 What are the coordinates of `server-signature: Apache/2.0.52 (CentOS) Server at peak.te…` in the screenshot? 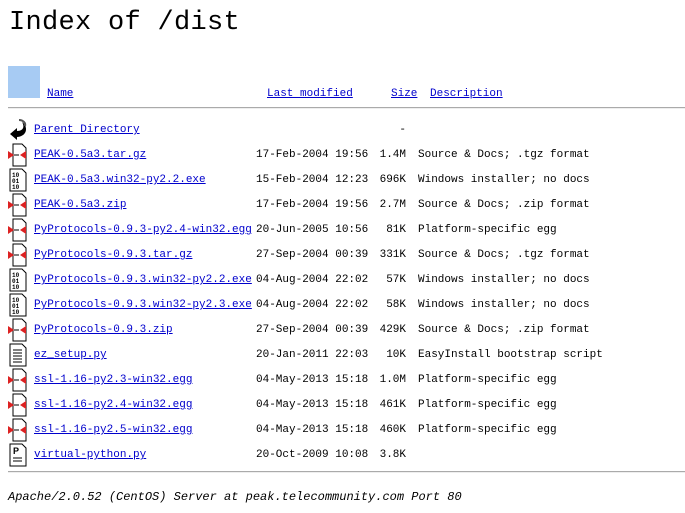 It's located at (235, 497).